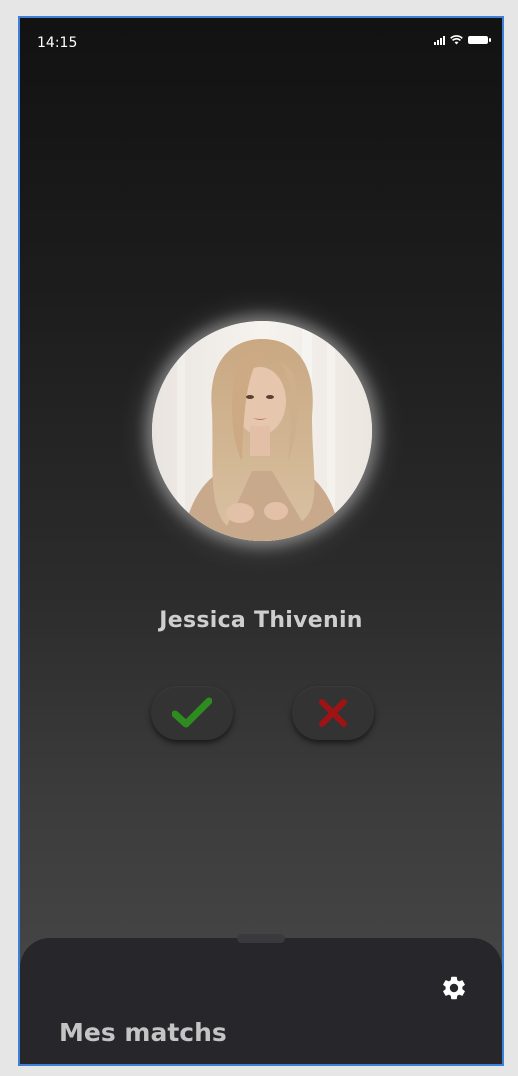 The height and width of the screenshot is (1076, 518). I want to click on wifi-icon, so click(456, 40).